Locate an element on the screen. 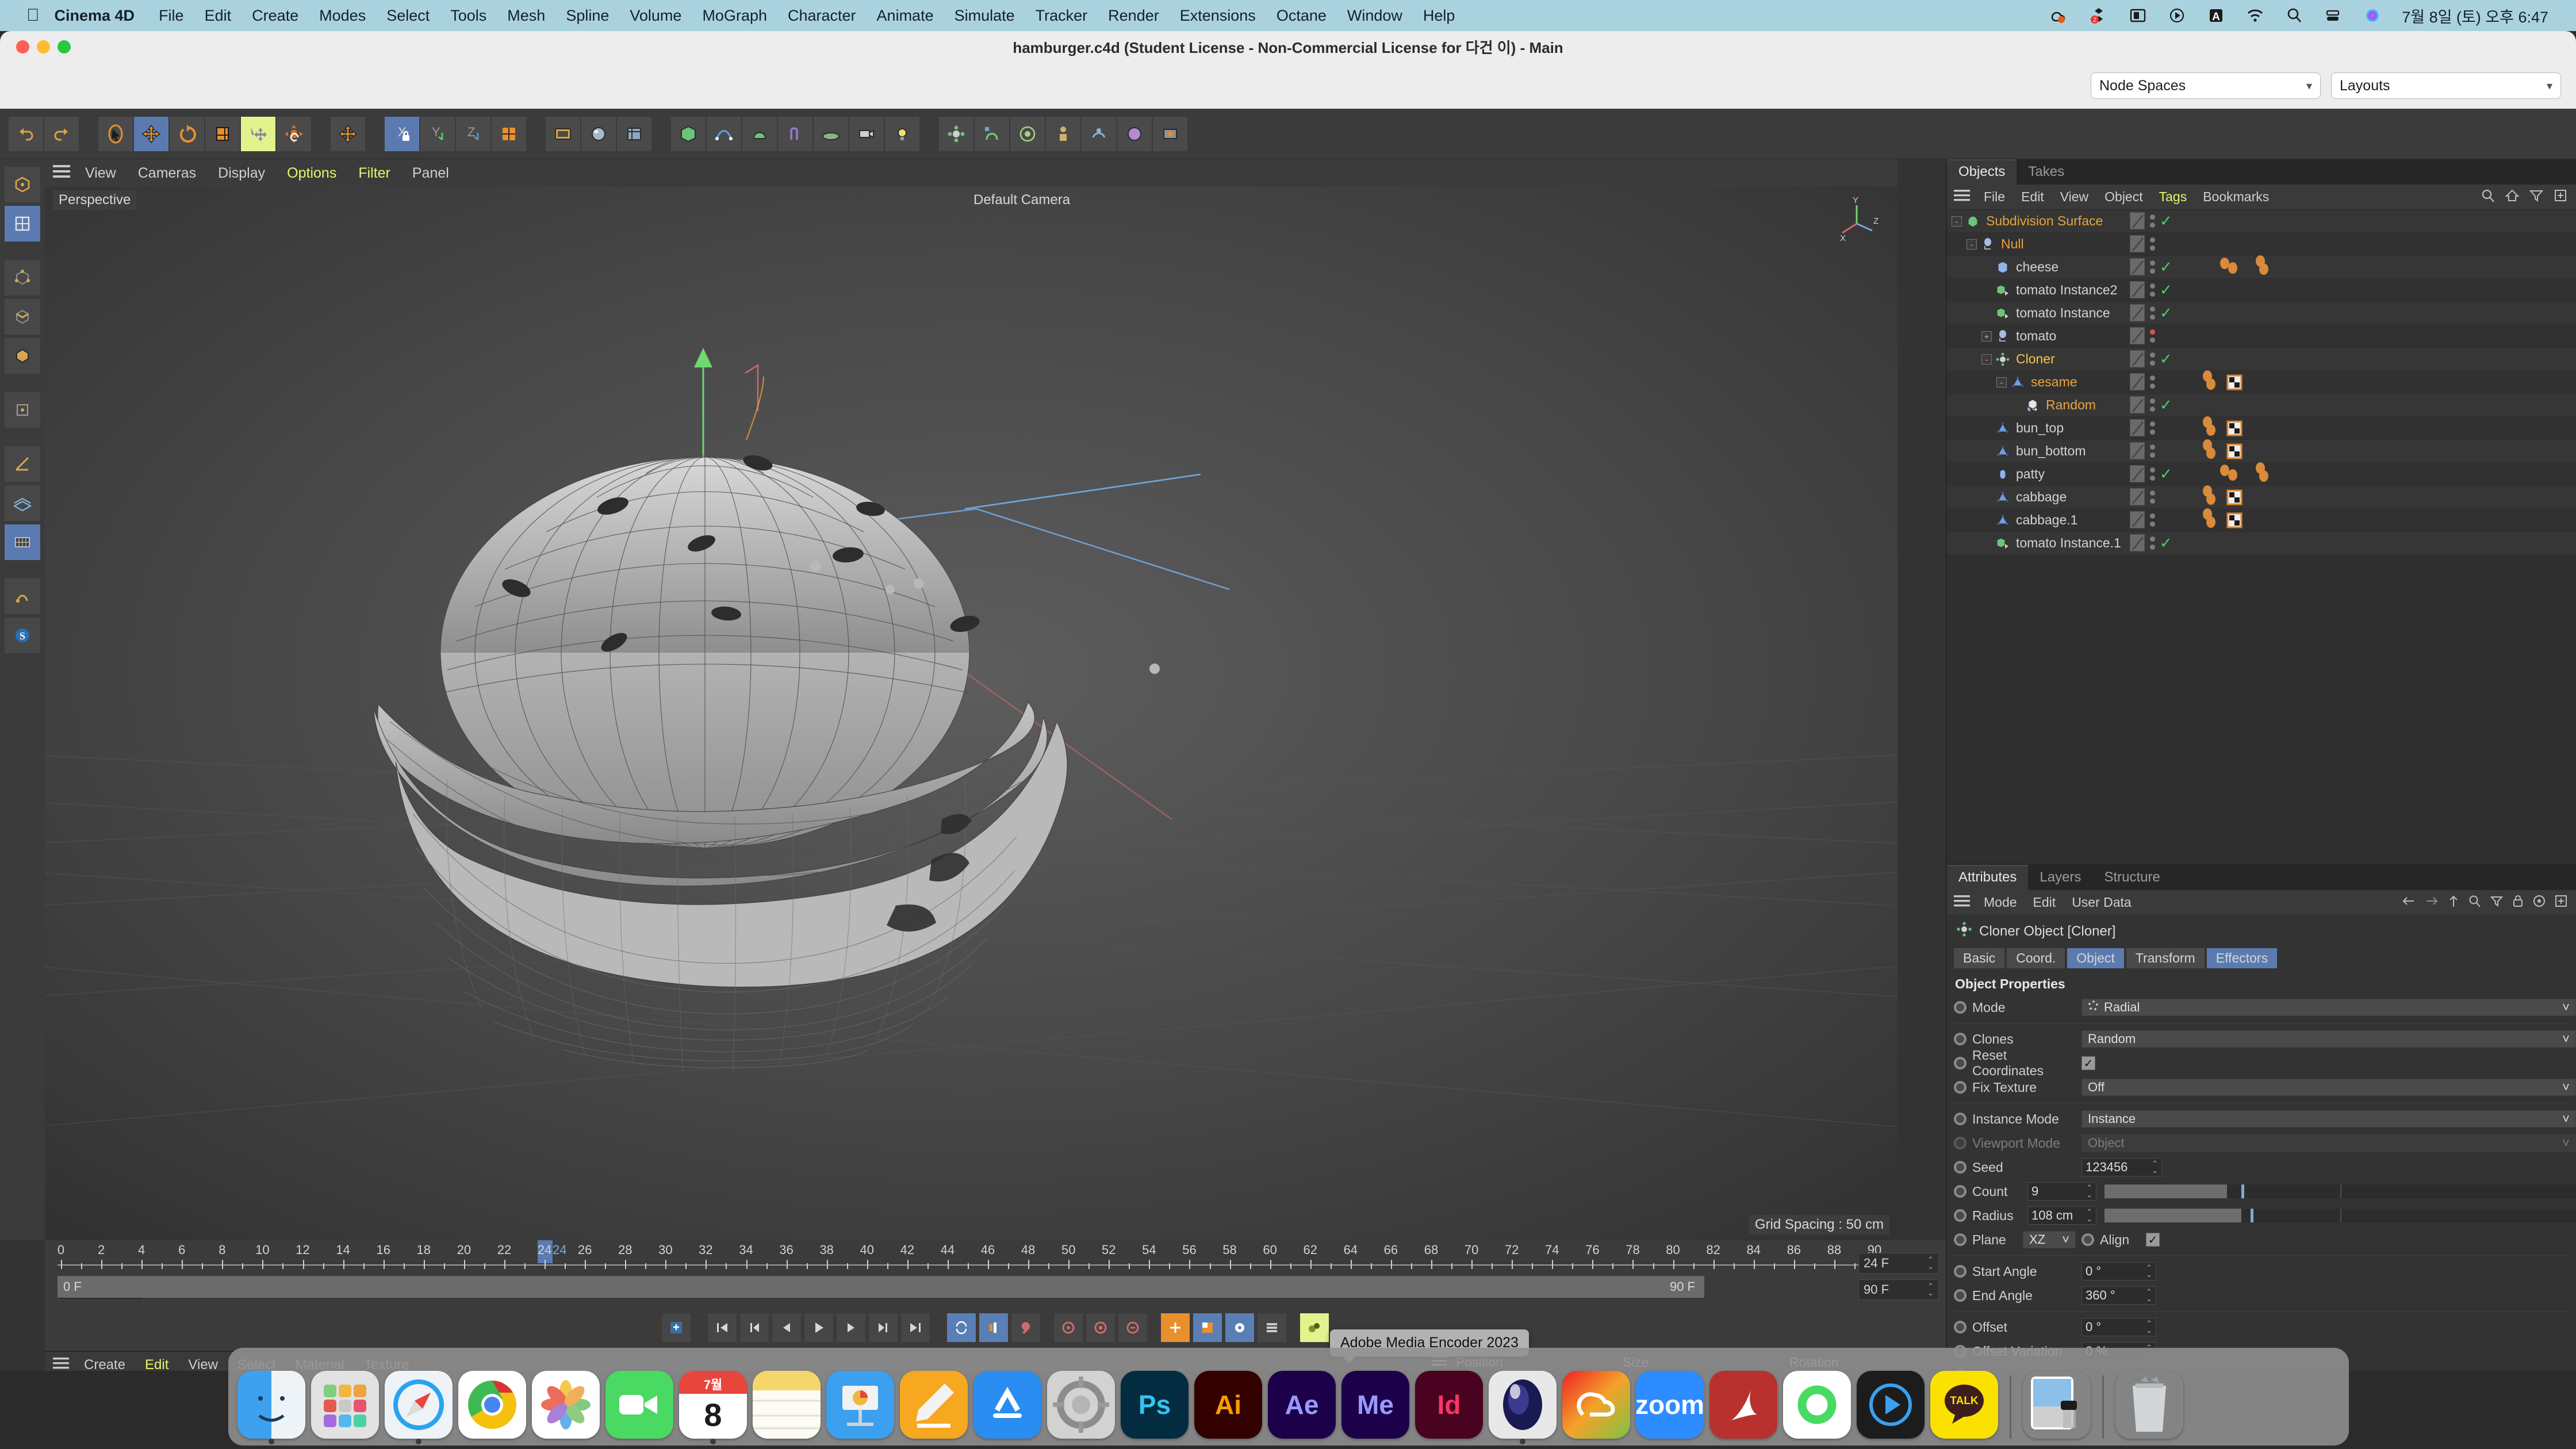 The height and width of the screenshot is (1449, 2576). end-frame-stepper: ⌃ ⌄ is located at coordinates (1930, 1289).